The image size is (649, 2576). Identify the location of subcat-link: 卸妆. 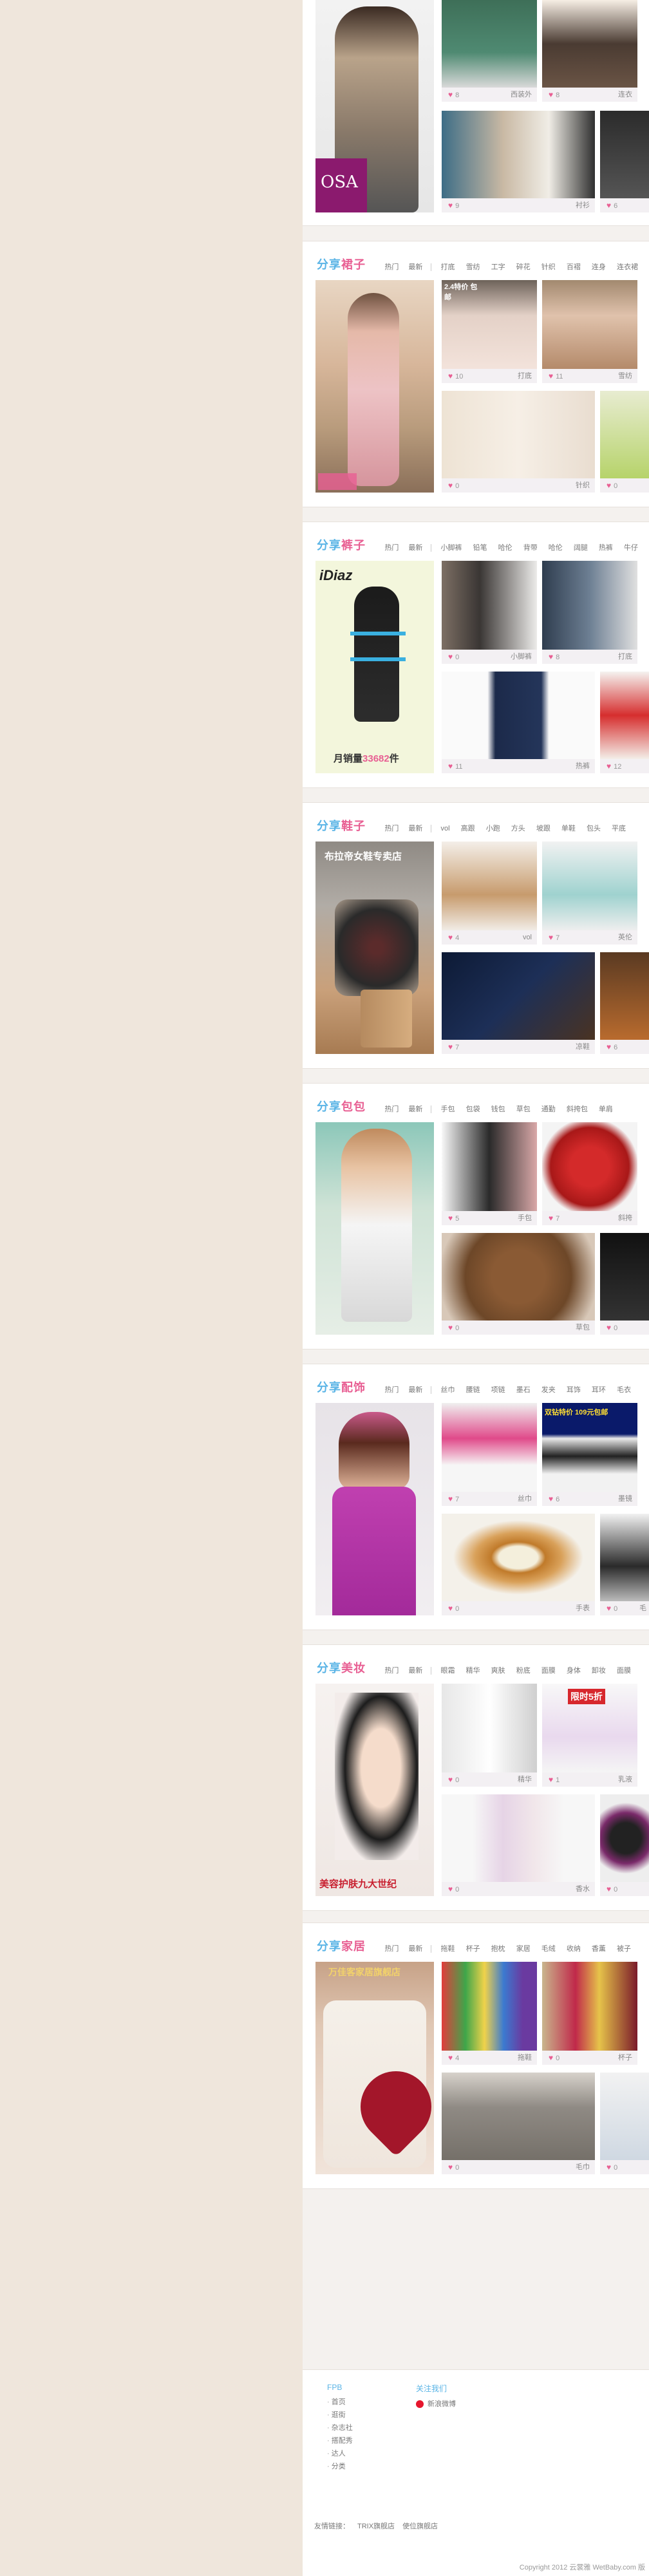
(599, 1670).